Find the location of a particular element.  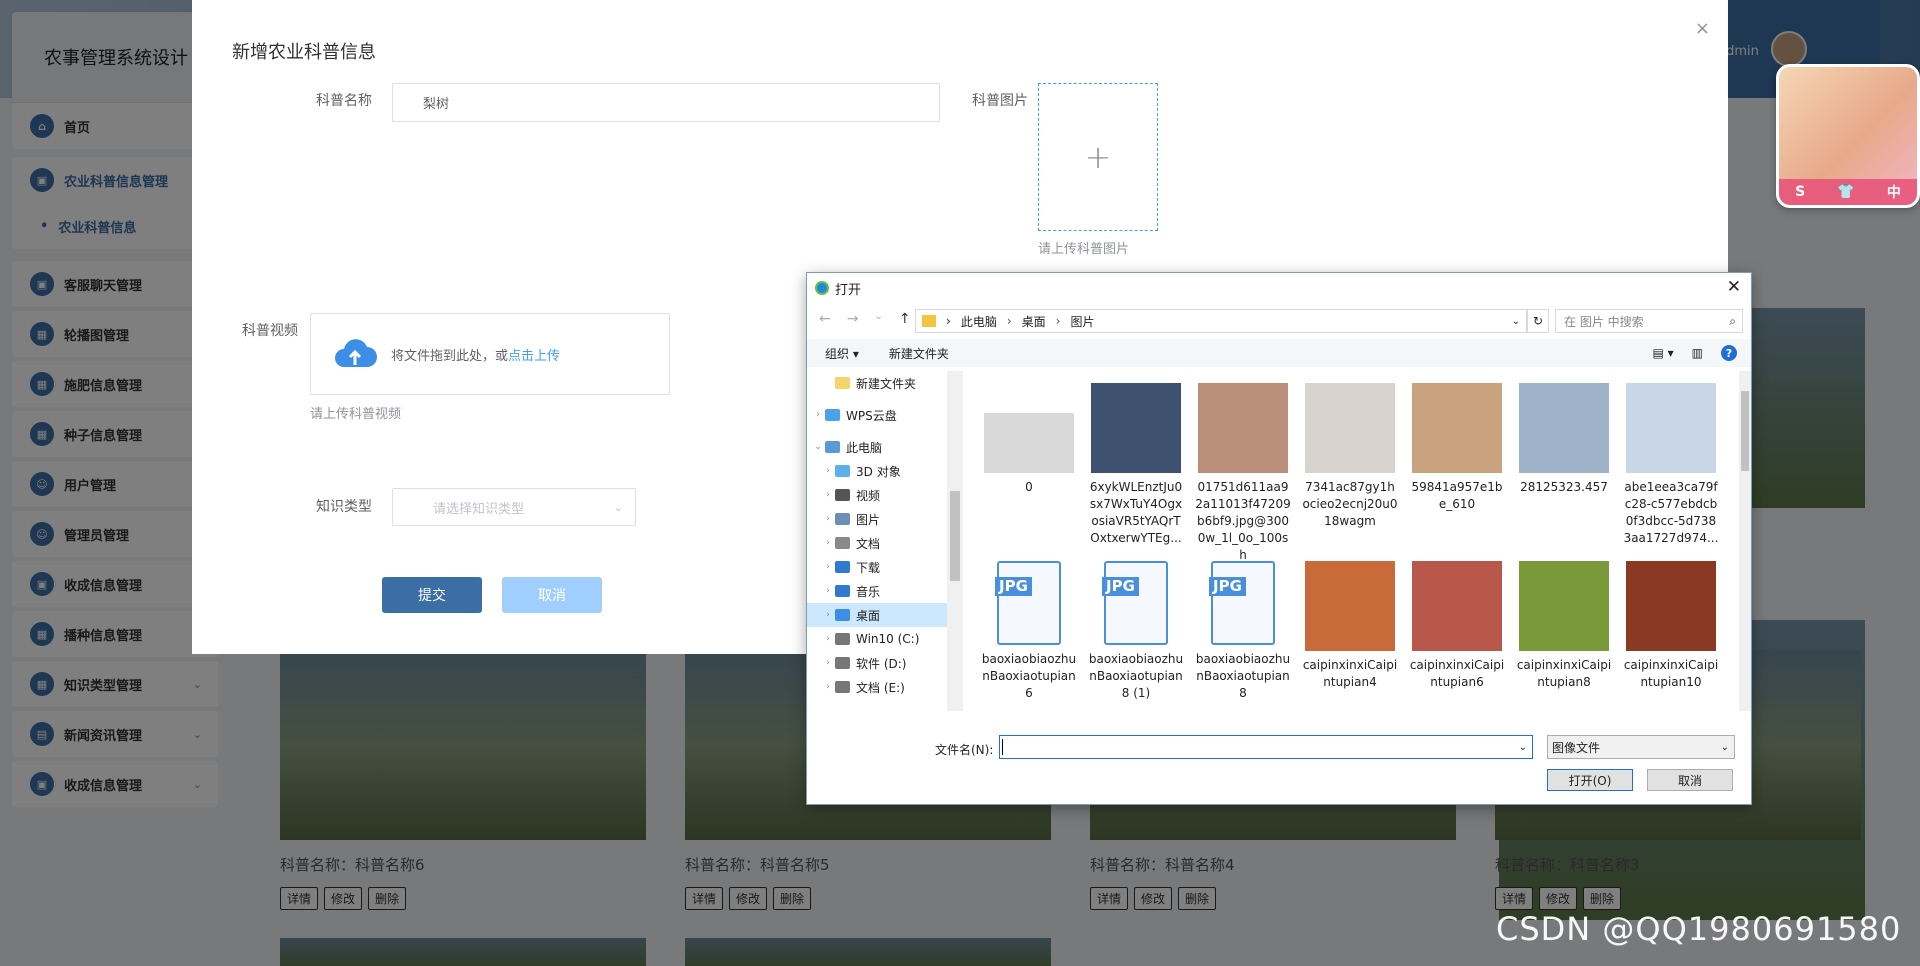

file-item: caipinxinxiCaipintupian6 is located at coordinates (1457, 626).